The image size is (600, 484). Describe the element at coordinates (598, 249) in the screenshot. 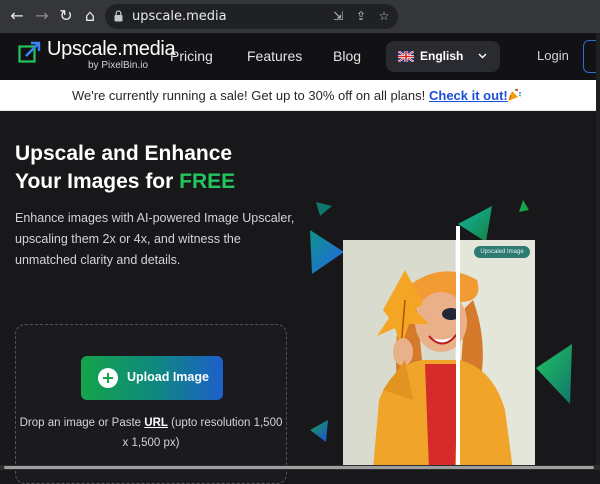

I see `vertical-scrollbar` at that location.